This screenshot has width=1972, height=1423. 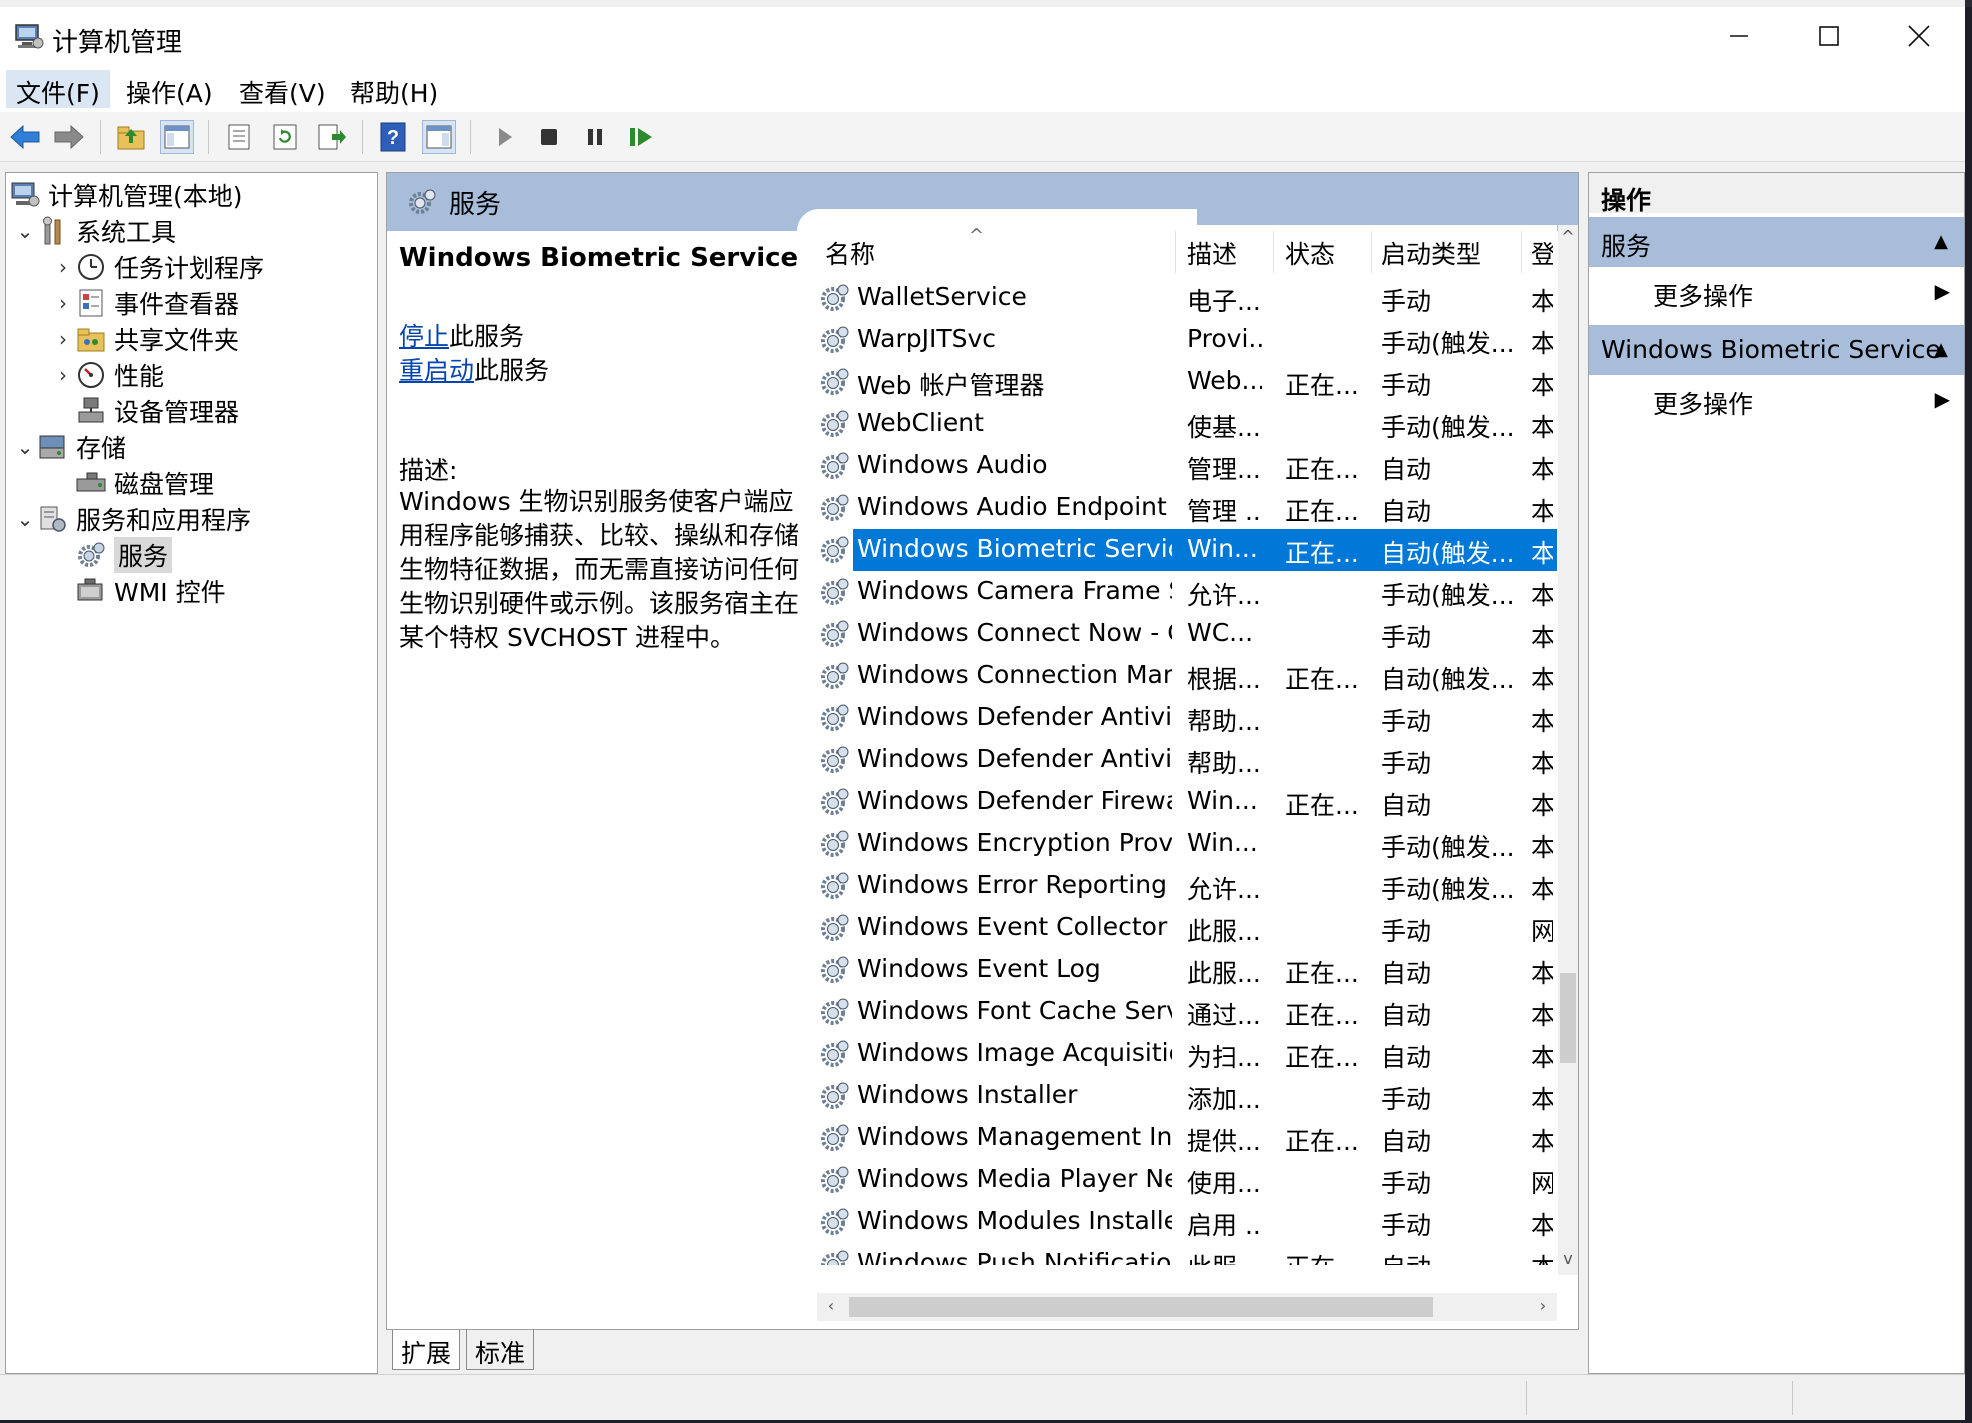 I want to click on stop-service-suffix: 此服务, so click(x=487, y=336).